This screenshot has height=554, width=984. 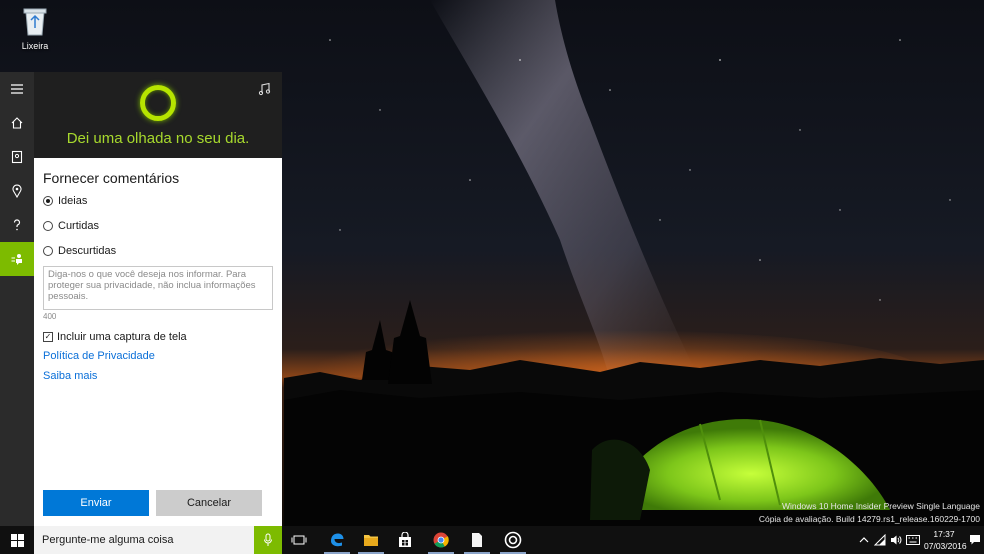 I want to click on microphone-icon, so click(x=268, y=539).